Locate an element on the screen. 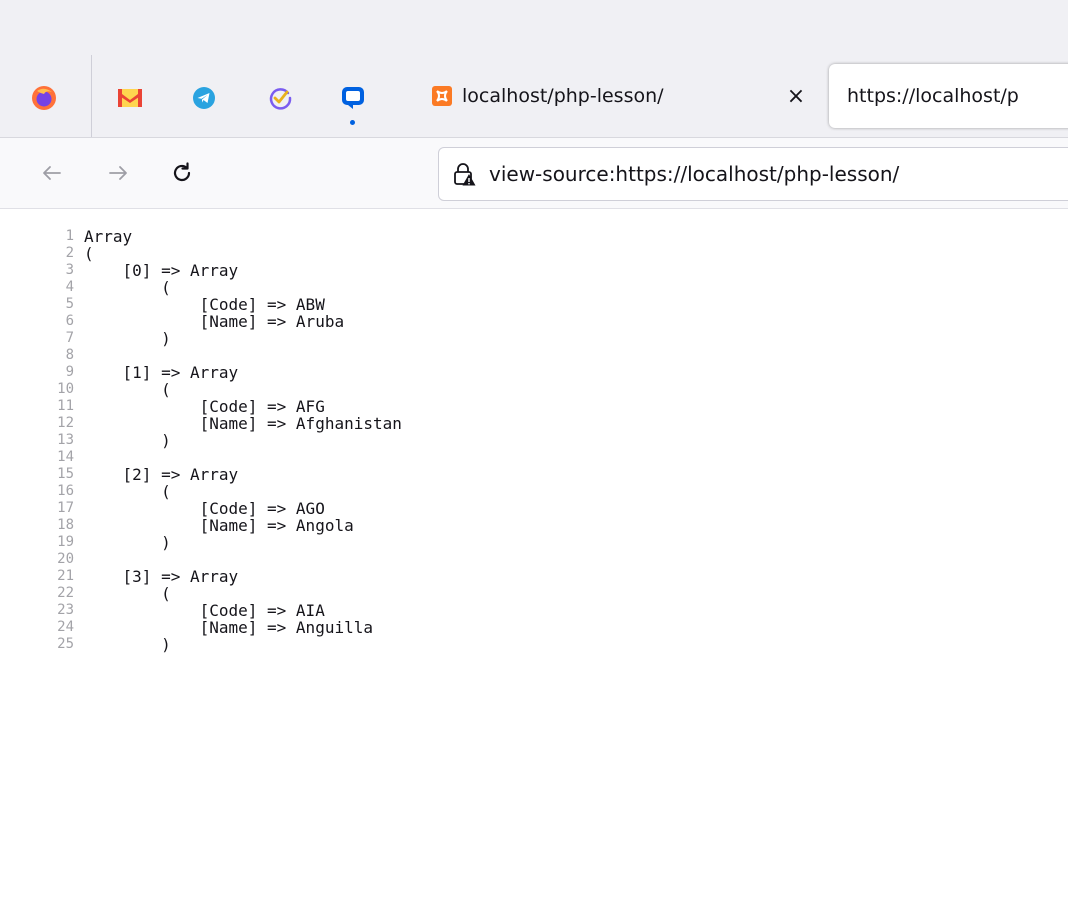  line-content: Array is located at coordinates (108, 236).